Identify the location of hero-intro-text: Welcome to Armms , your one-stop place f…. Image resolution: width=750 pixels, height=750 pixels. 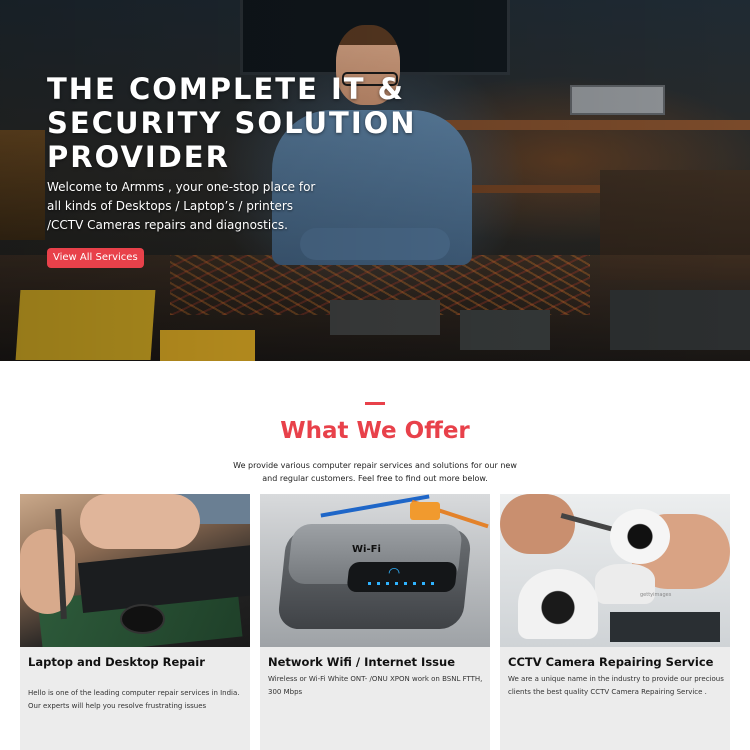
(181, 206).